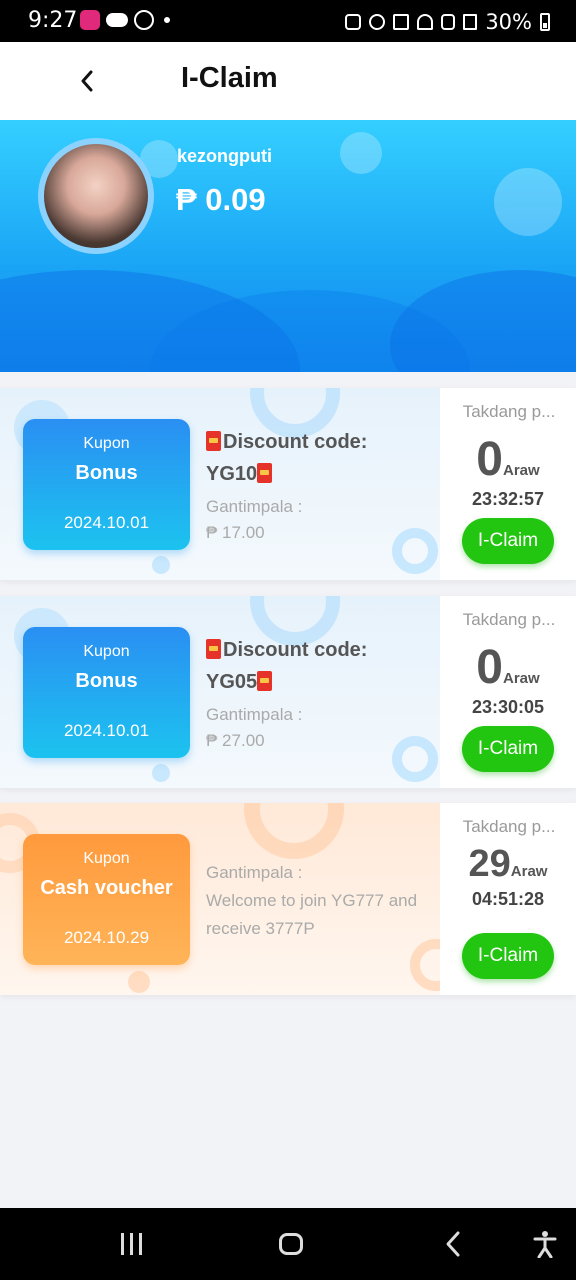  Describe the element at coordinates (545, 1244) in the screenshot. I see `accessibility-icon` at that location.